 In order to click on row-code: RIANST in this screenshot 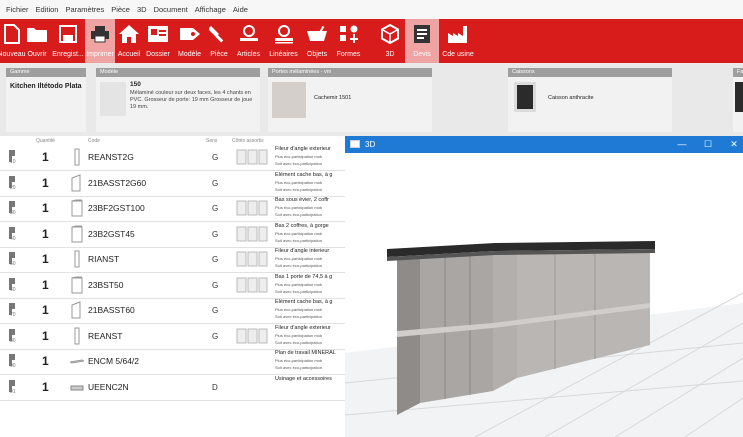, I will do `click(103, 259)`.